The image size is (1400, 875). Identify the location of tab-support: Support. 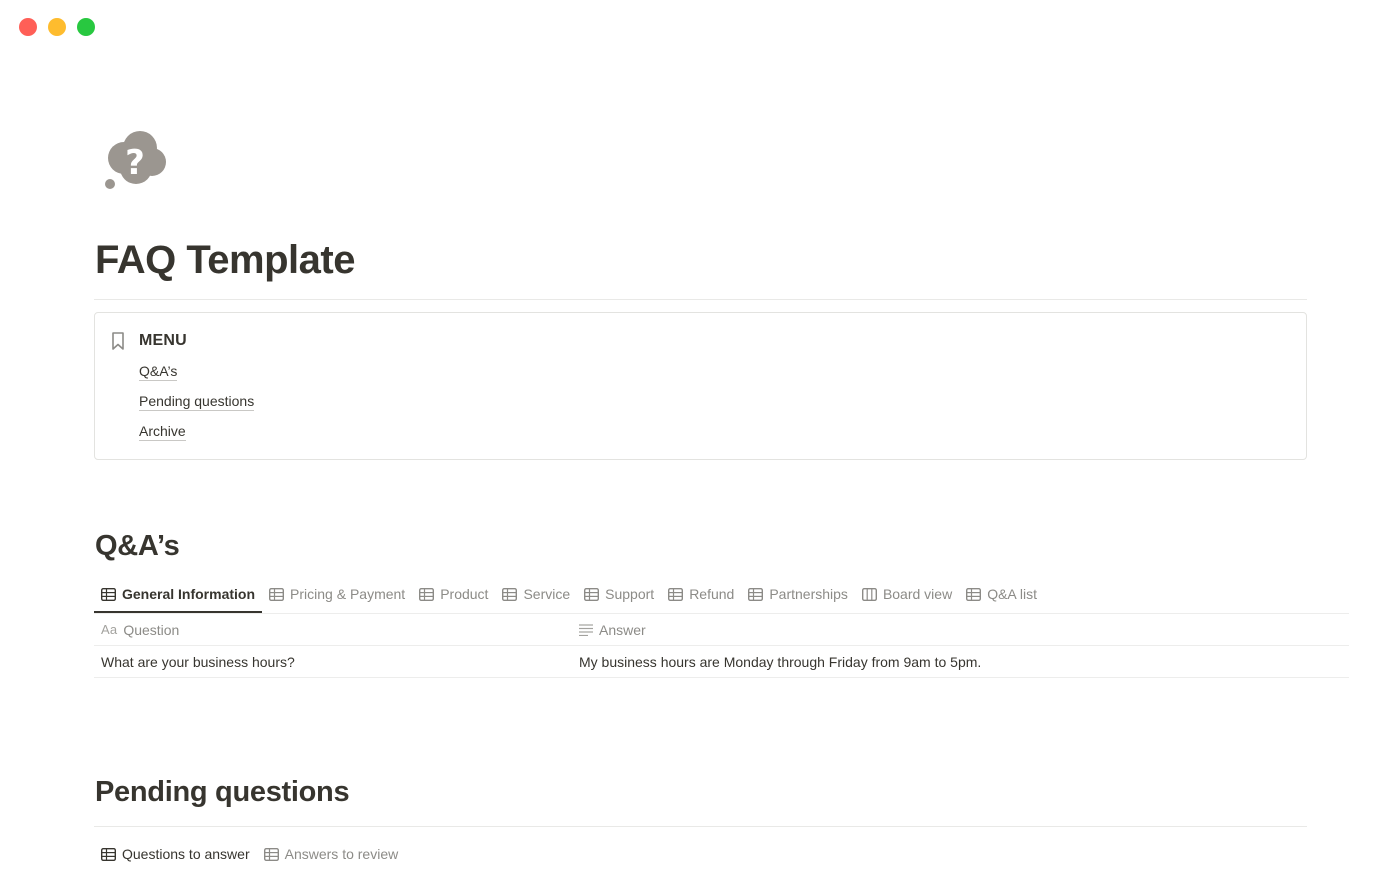
(619, 594).